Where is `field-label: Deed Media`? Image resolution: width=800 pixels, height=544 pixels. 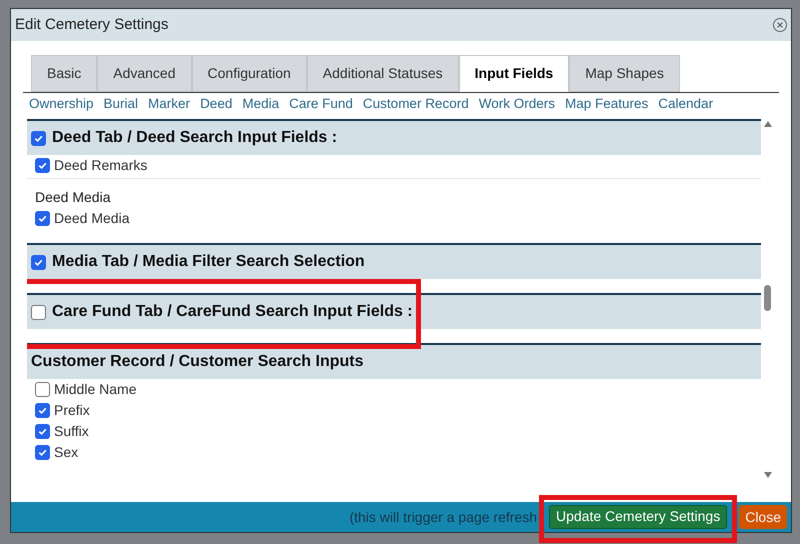 field-label: Deed Media is located at coordinates (92, 218).